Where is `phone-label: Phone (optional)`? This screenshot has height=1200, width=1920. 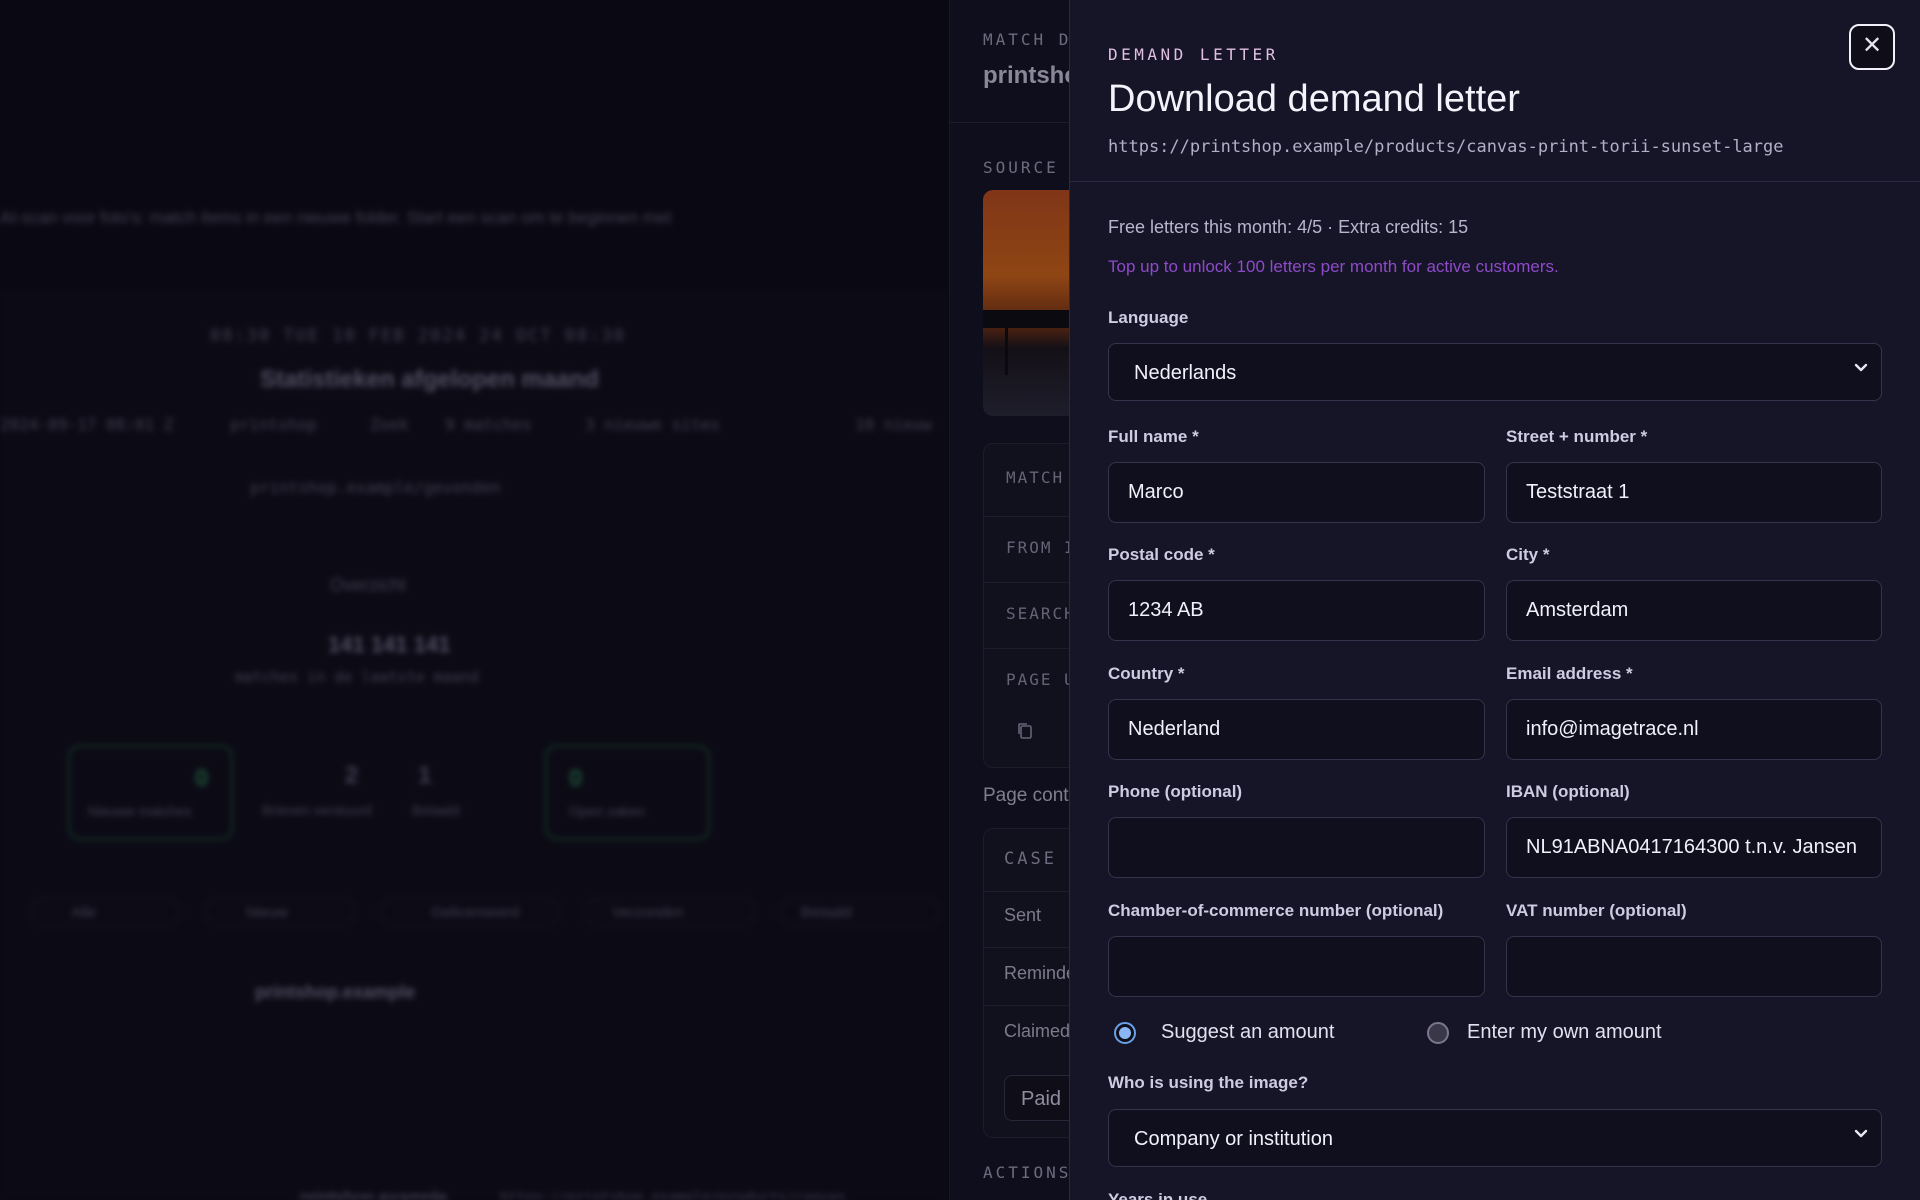
phone-label: Phone (optional) is located at coordinates (1175, 791).